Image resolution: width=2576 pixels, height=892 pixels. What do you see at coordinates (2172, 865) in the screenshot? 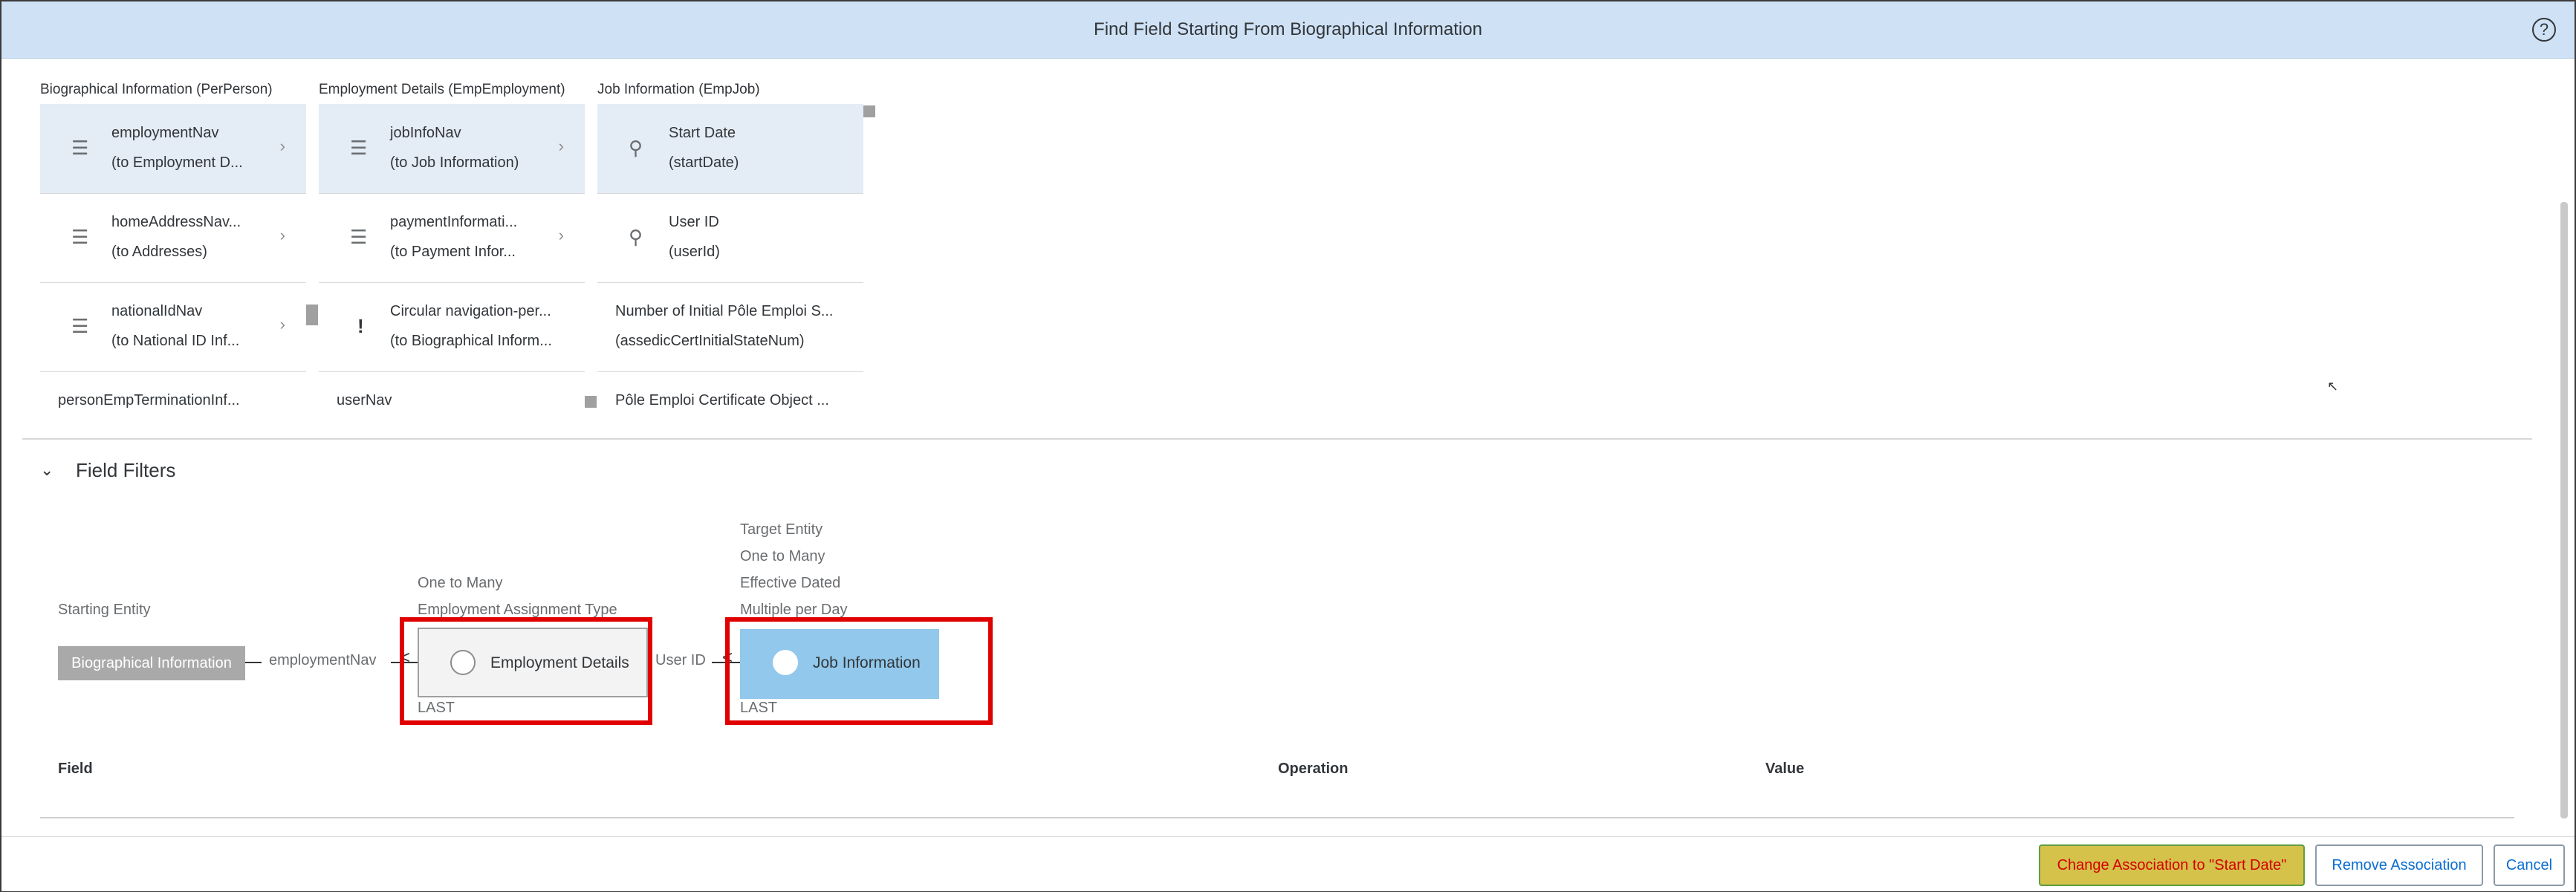
I see `change-association-button: Change Association to "Start Date"` at bounding box center [2172, 865].